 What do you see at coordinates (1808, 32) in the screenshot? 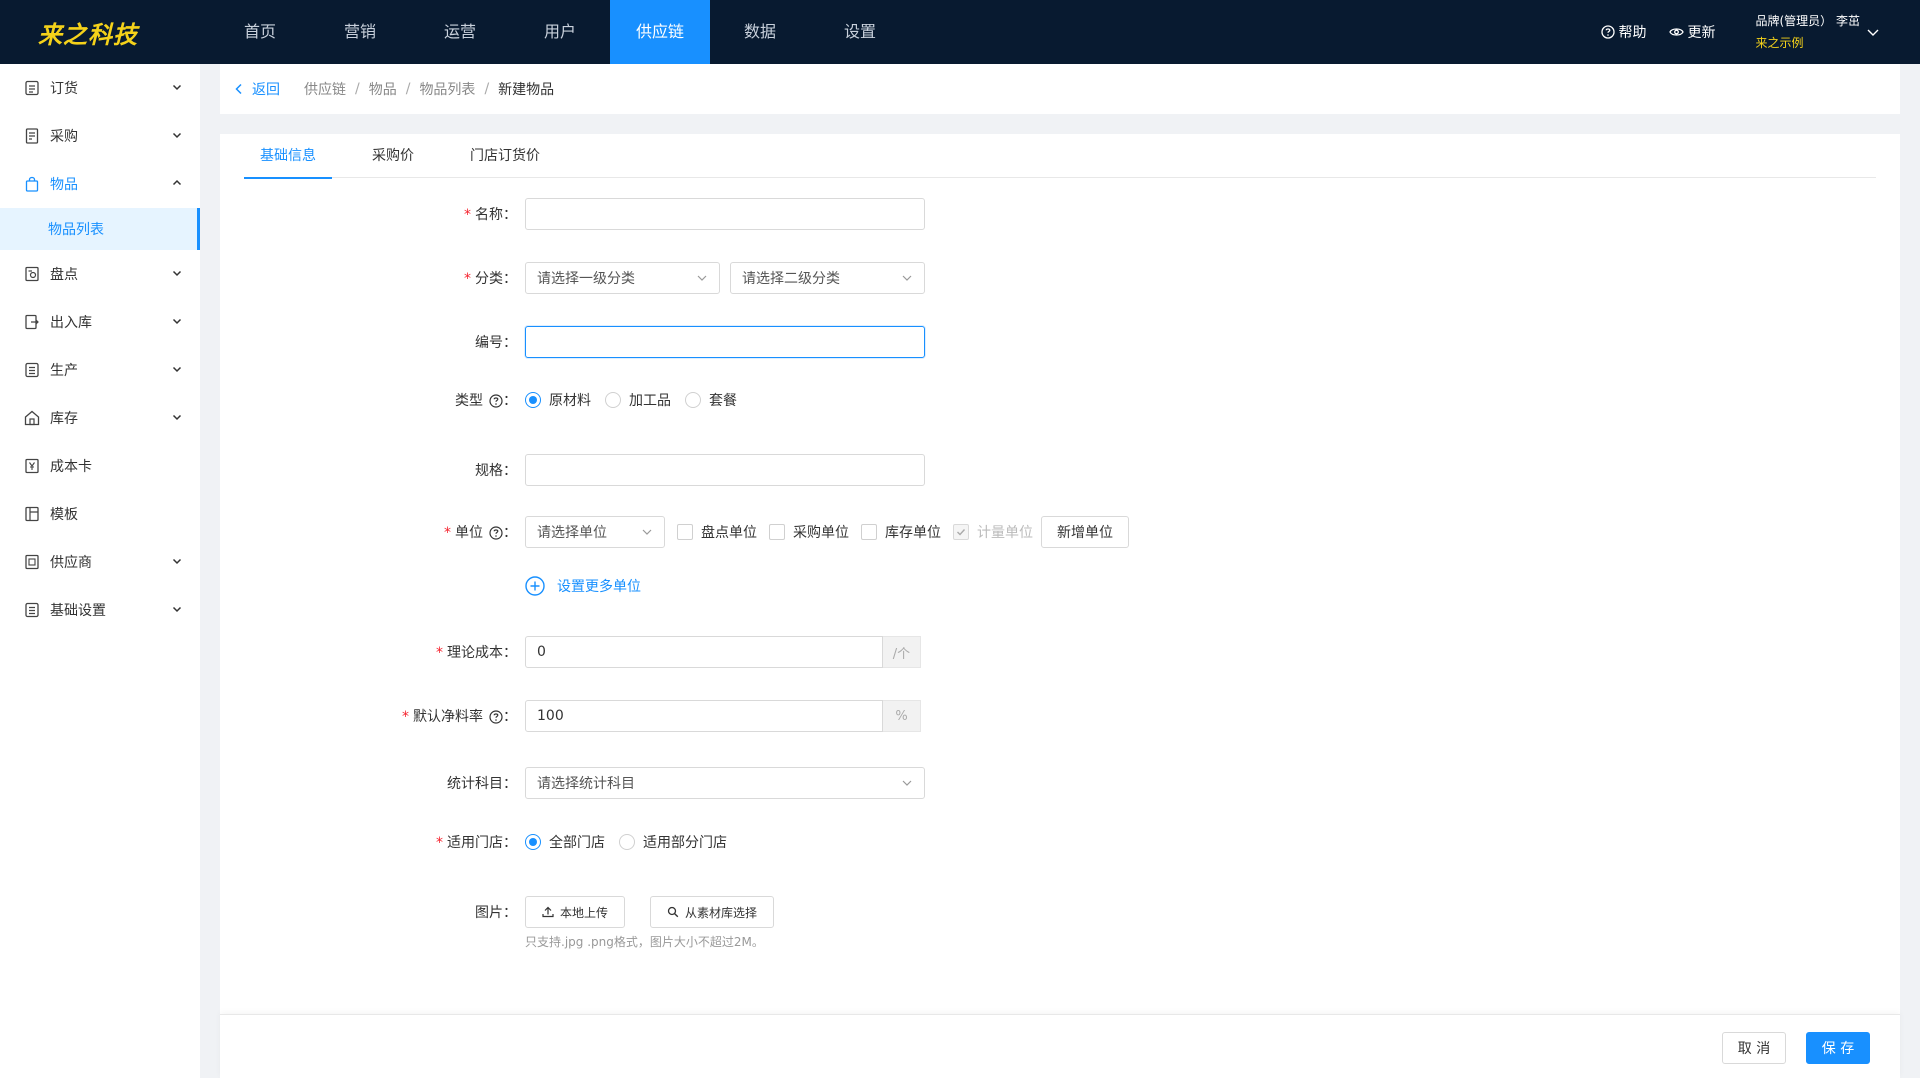
I see `user-menu: 品牌(管理员） 李茁 来之示例` at bounding box center [1808, 32].